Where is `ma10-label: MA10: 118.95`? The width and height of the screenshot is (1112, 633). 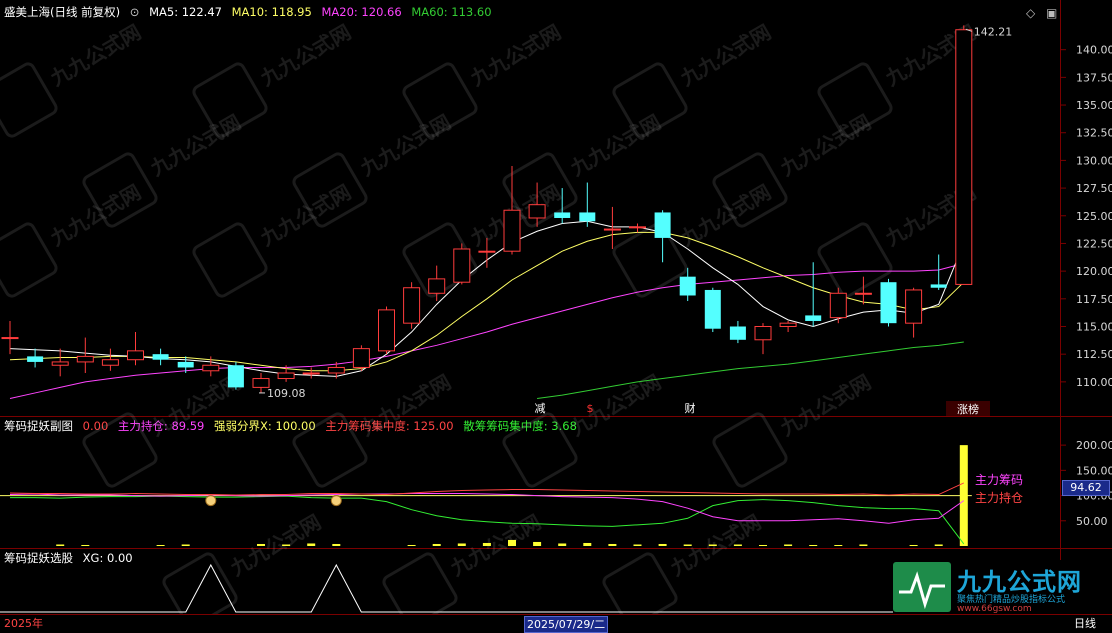
ma10-label: MA10: 118.95 is located at coordinates (271, 12).